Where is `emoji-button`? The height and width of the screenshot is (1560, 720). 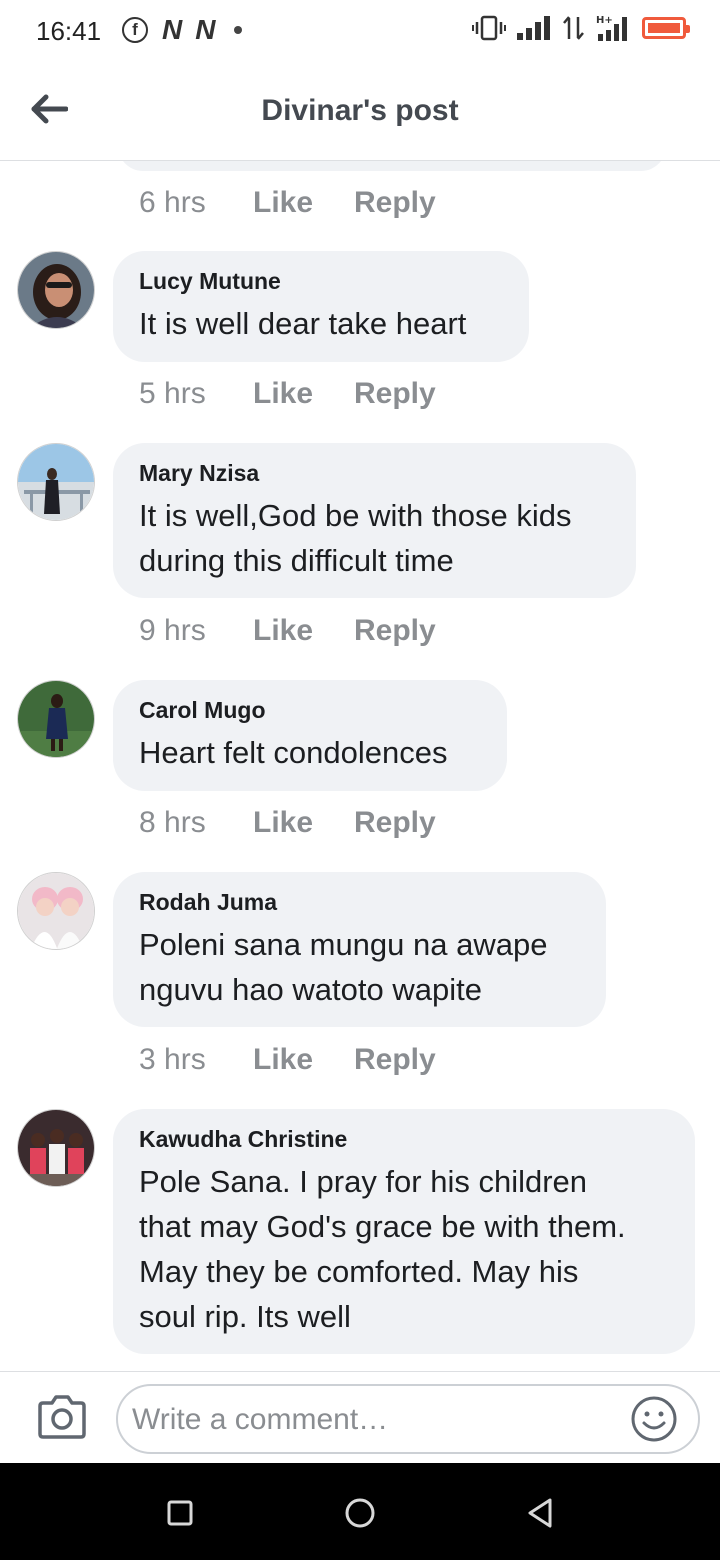 emoji-button is located at coordinates (654, 1419).